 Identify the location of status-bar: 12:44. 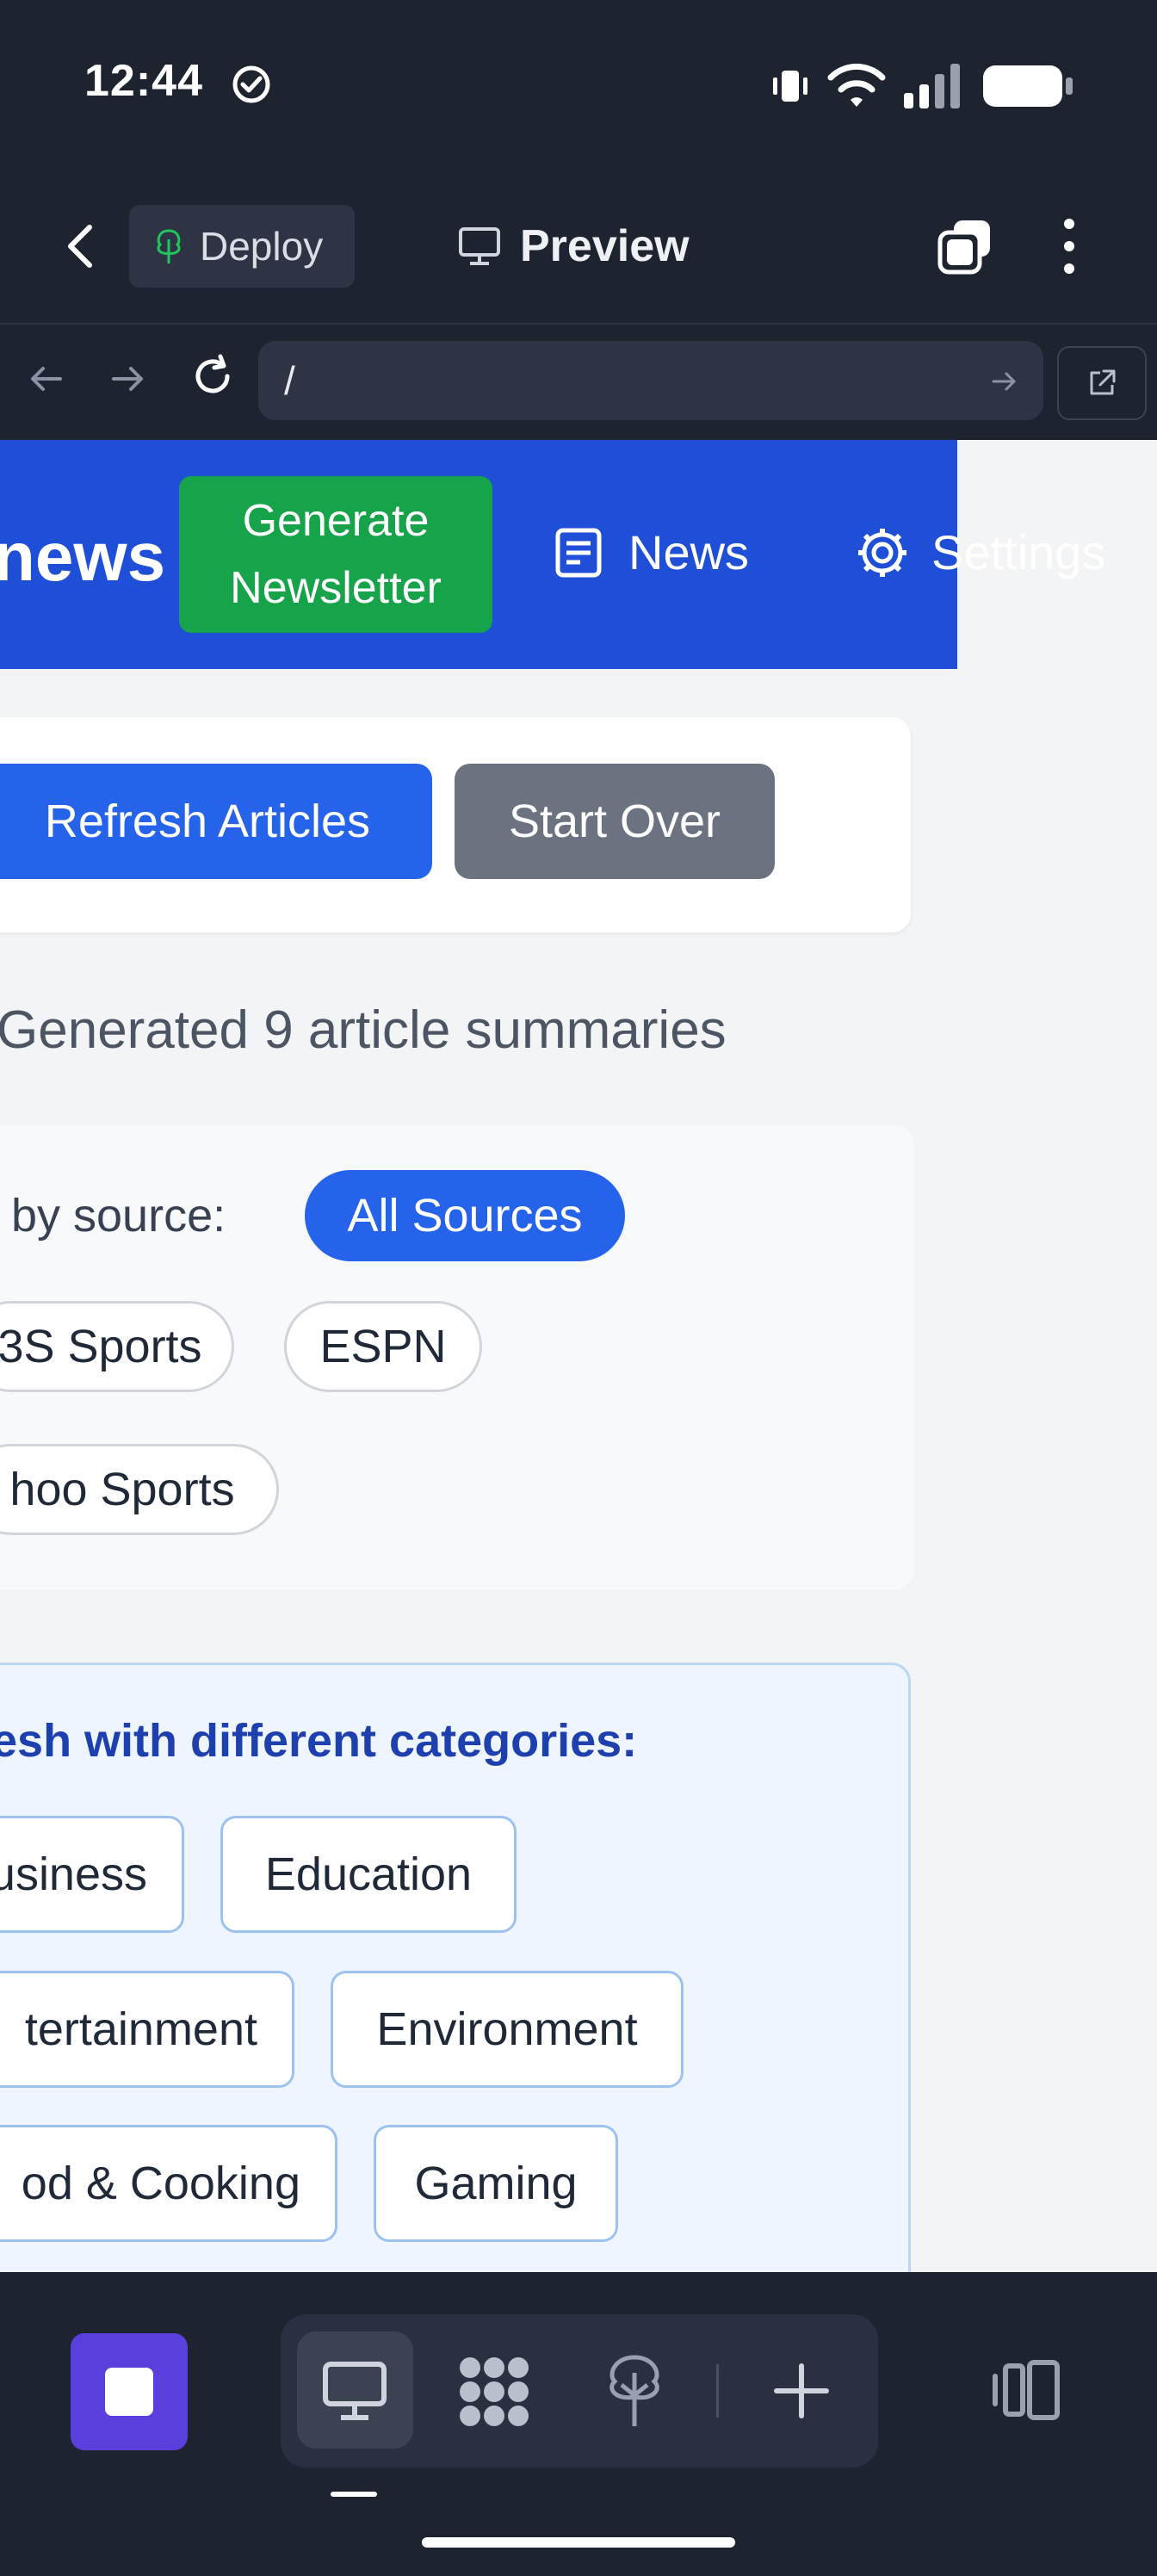
(579, 86).